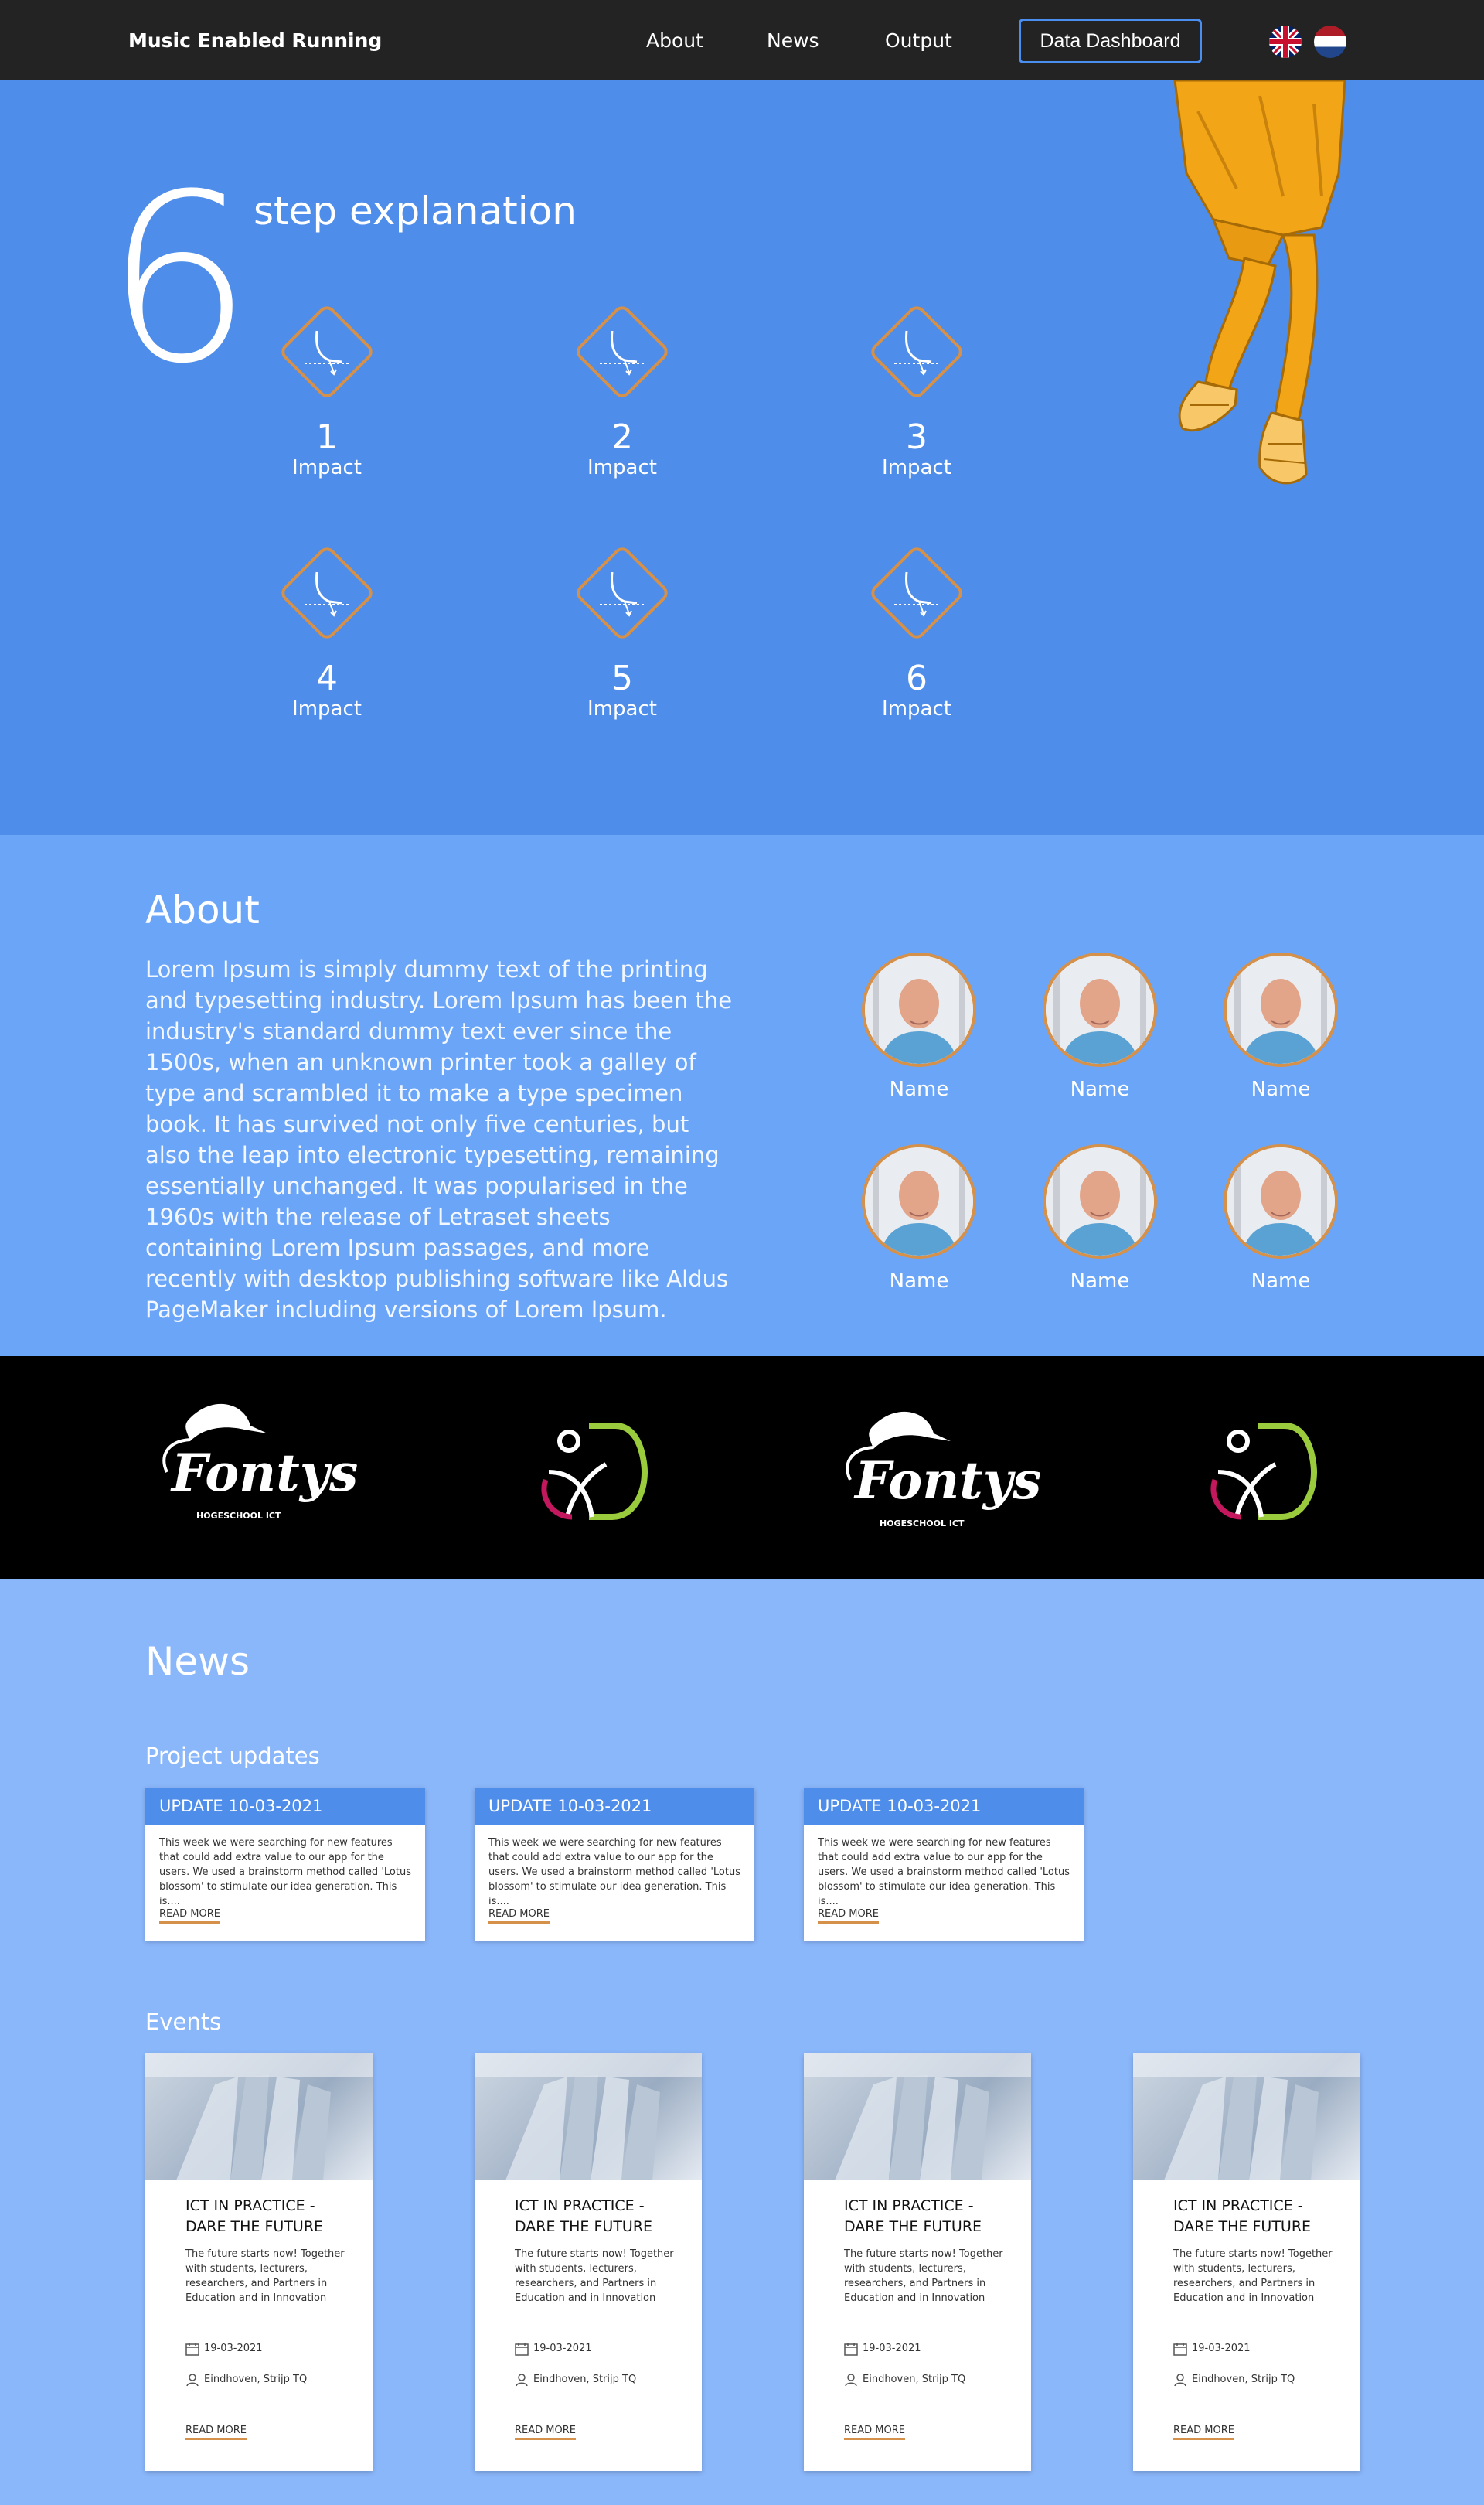 Image resolution: width=1484 pixels, height=2505 pixels. I want to click on step-number: 6, so click(917, 678).